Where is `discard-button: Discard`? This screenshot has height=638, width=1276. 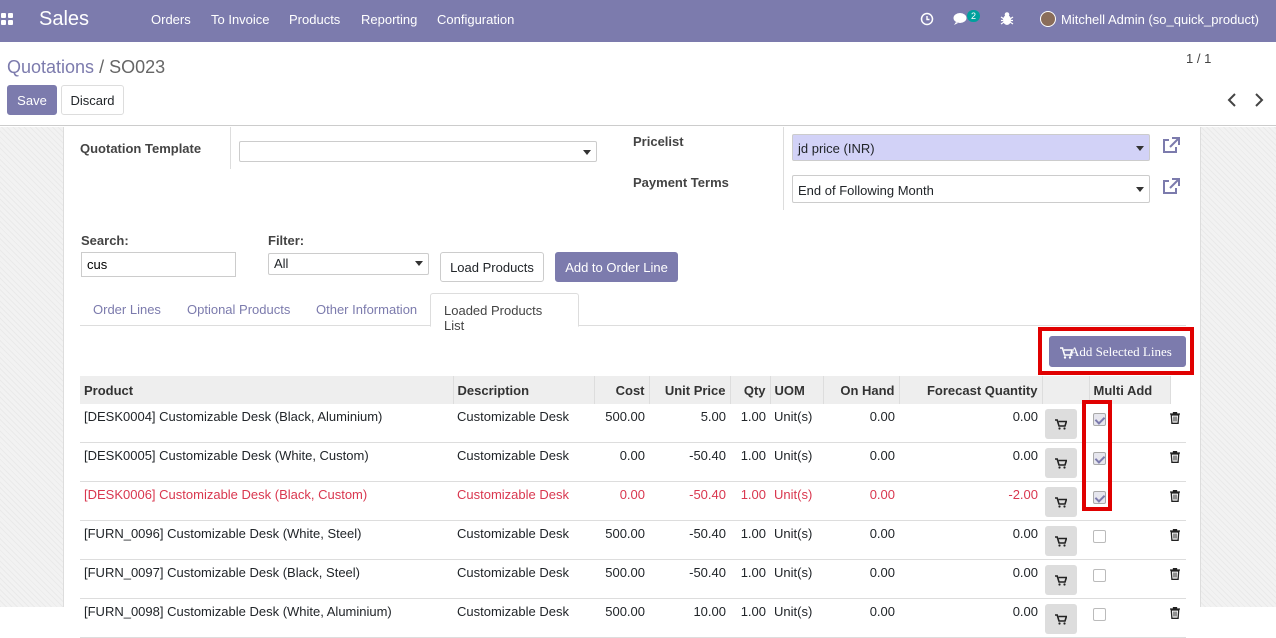
discard-button: Discard is located at coordinates (92, 100).